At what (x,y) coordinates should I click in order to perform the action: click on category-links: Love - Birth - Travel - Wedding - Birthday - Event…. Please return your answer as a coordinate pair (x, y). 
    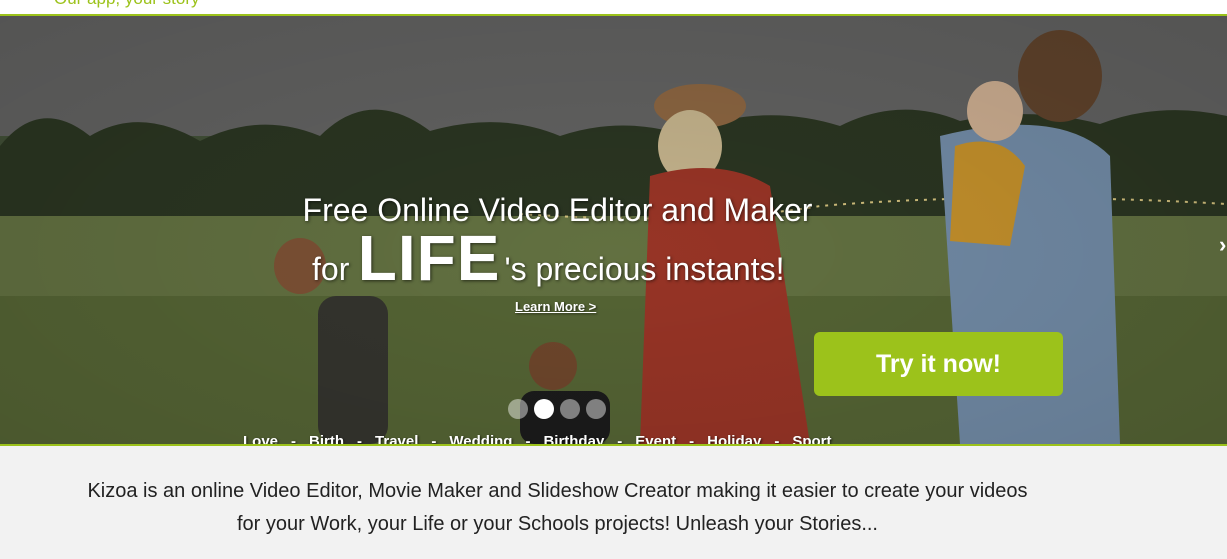
    Looking at the image, I should click on (537, 438).